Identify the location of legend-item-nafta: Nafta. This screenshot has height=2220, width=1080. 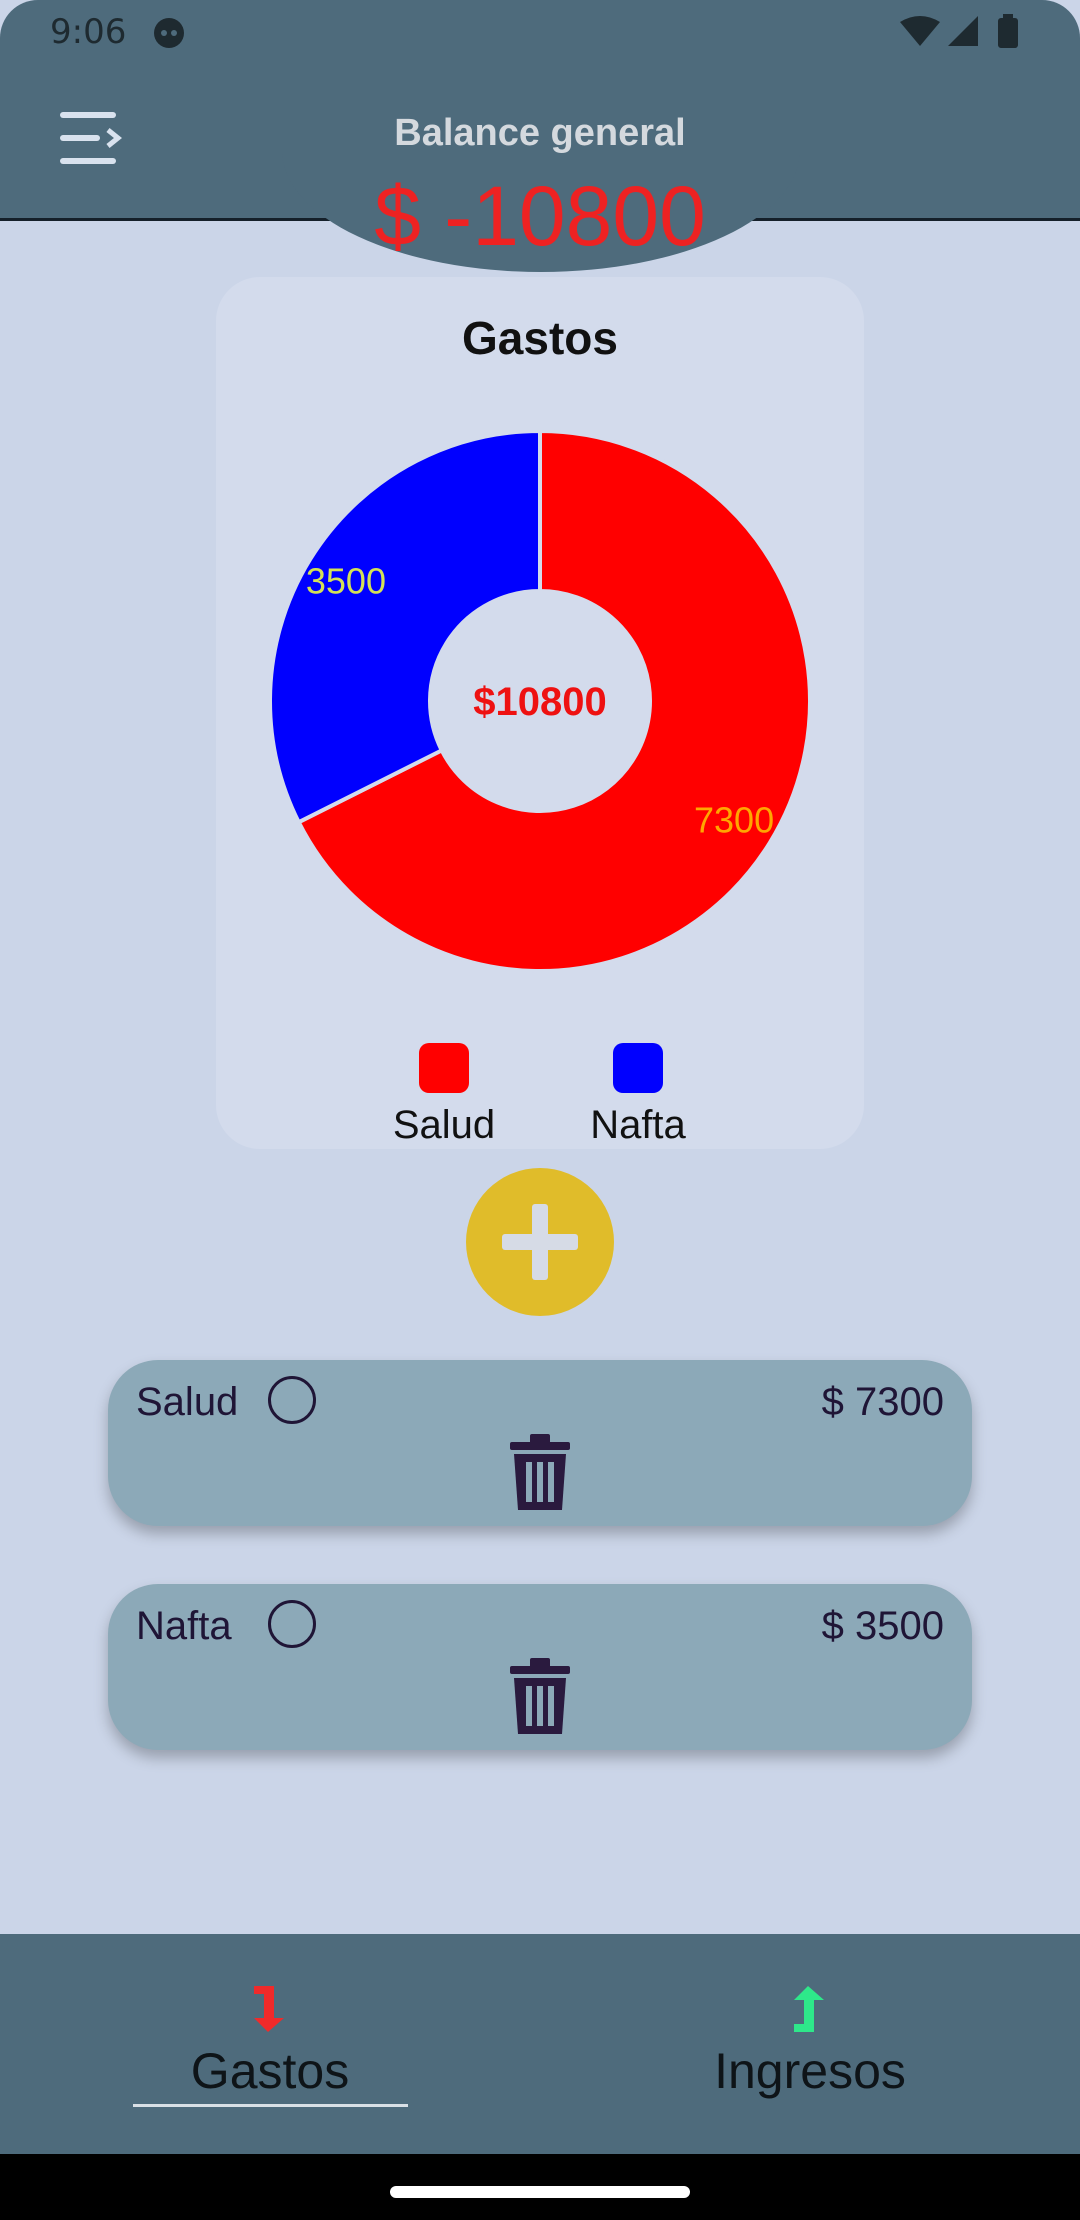
(638, 1095).